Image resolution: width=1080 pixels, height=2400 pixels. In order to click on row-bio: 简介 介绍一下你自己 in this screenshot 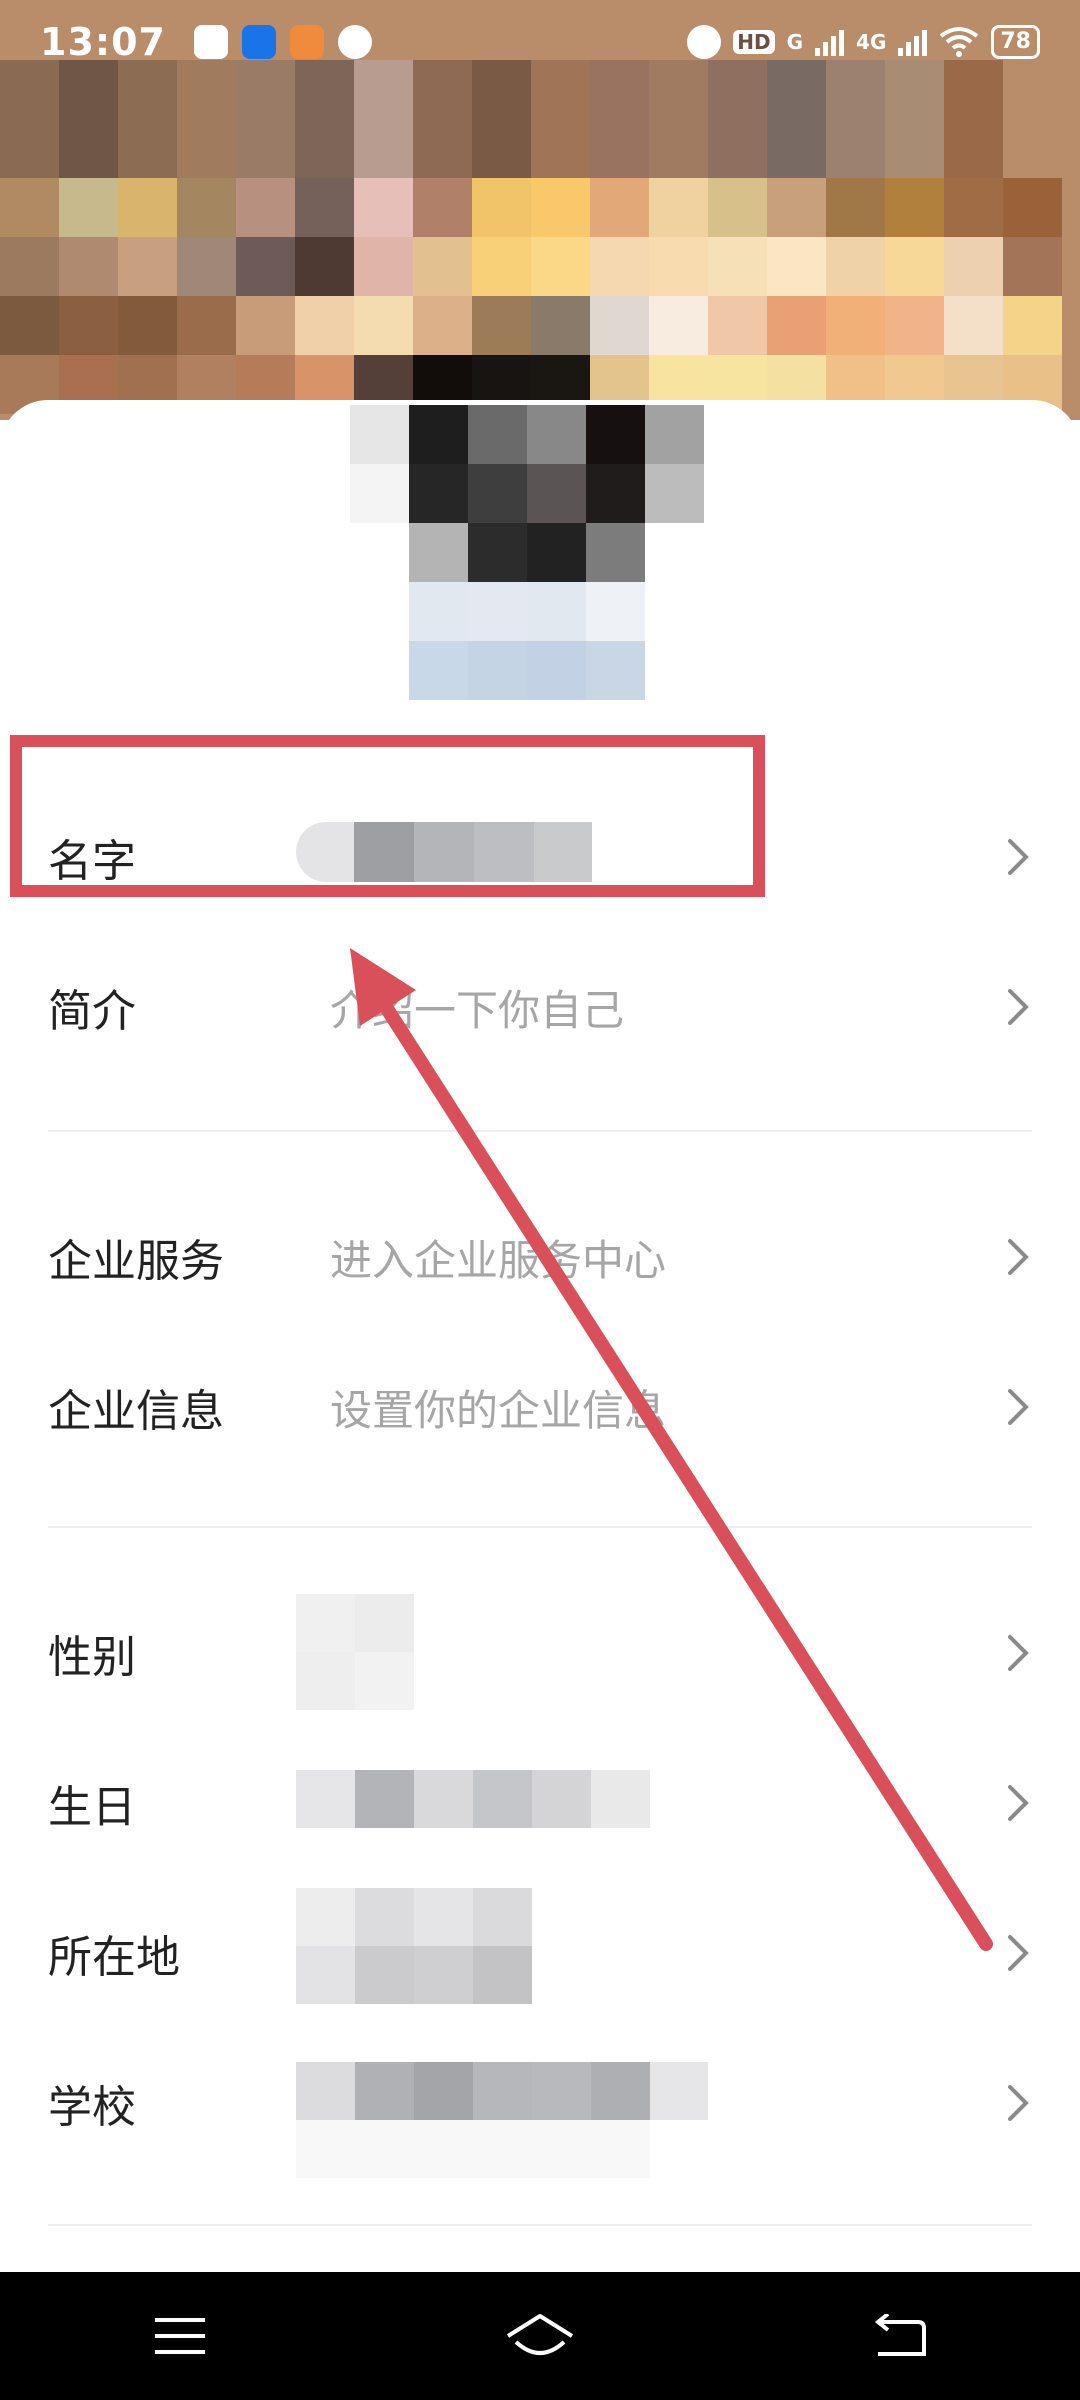, I will do `click(540, 1007)`.